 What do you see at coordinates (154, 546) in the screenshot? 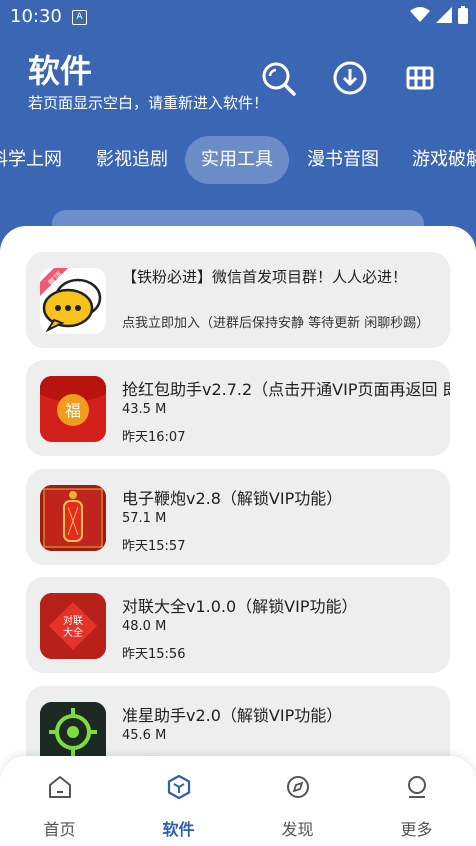
I see `item-date: 昨天15:57` at bounding box center [154, 546].